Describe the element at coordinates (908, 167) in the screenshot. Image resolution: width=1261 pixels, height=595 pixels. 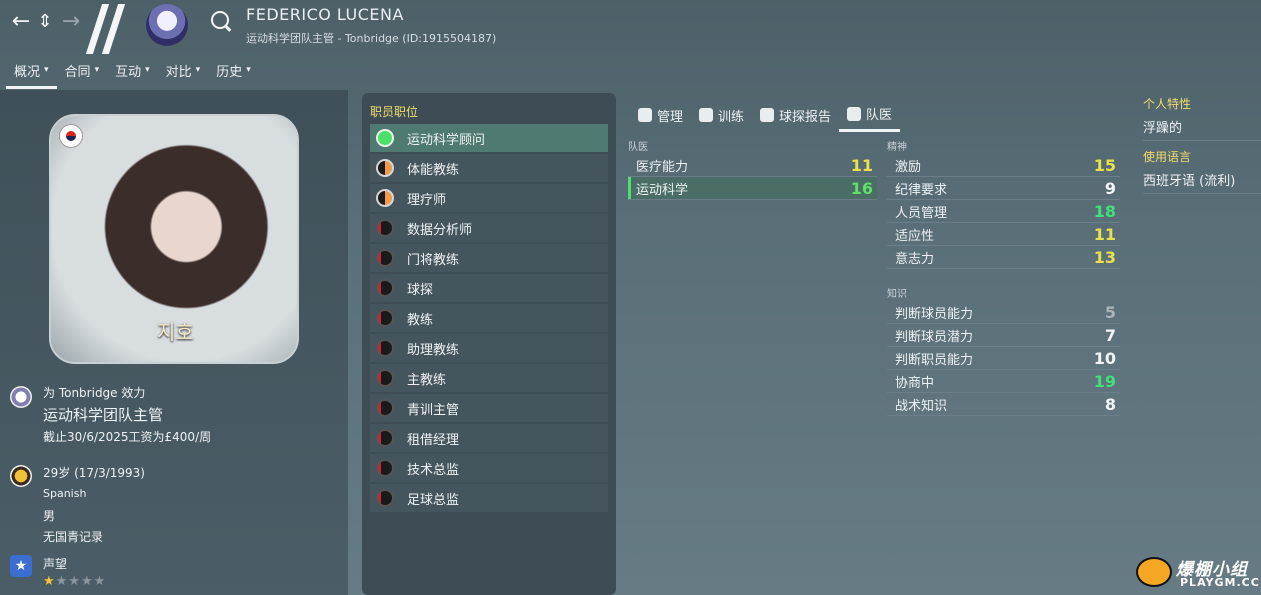
I see `attribute-name: 激励` at that location.